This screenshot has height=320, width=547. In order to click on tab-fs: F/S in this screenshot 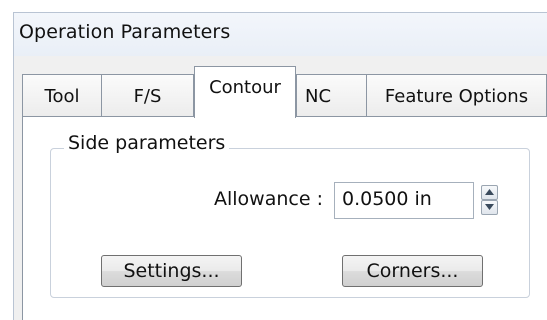, I will do `click(147, 95)`.